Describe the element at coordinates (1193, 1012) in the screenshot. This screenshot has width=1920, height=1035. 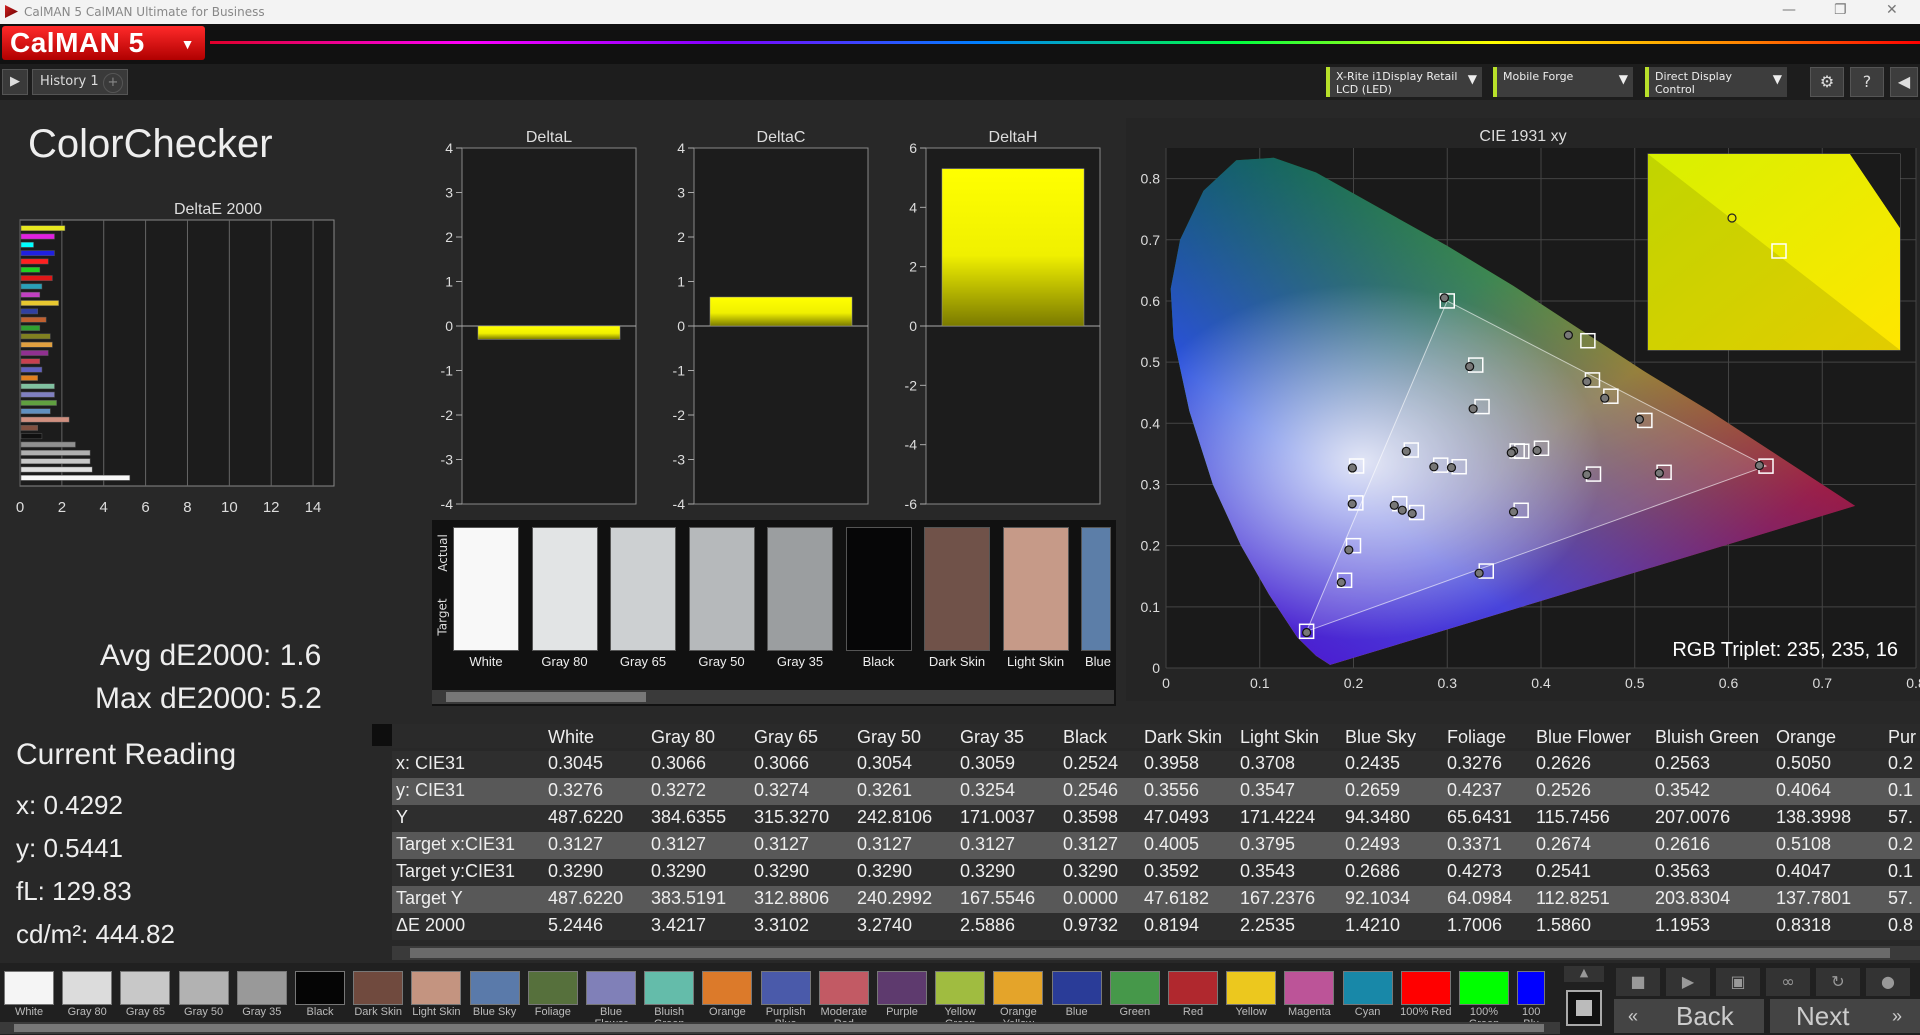
I see `patch-label: Red` at that location.